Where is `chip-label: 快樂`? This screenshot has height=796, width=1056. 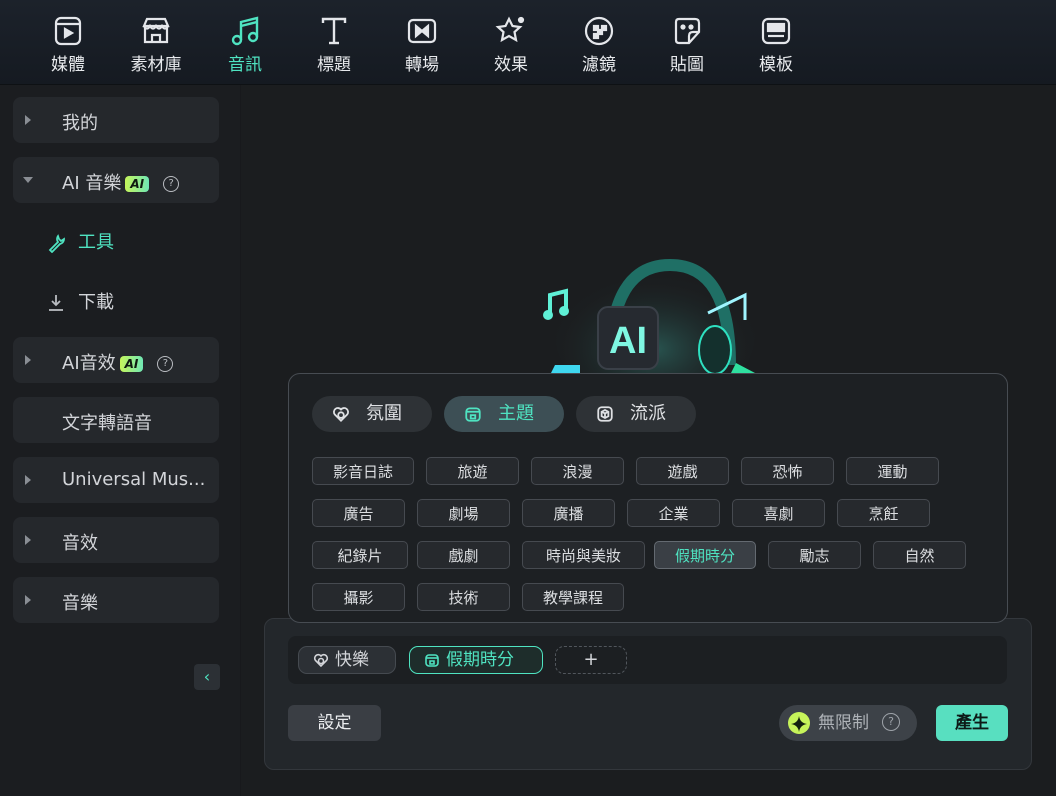
chip-label: 快樂 is located at coordinates (352, 660).